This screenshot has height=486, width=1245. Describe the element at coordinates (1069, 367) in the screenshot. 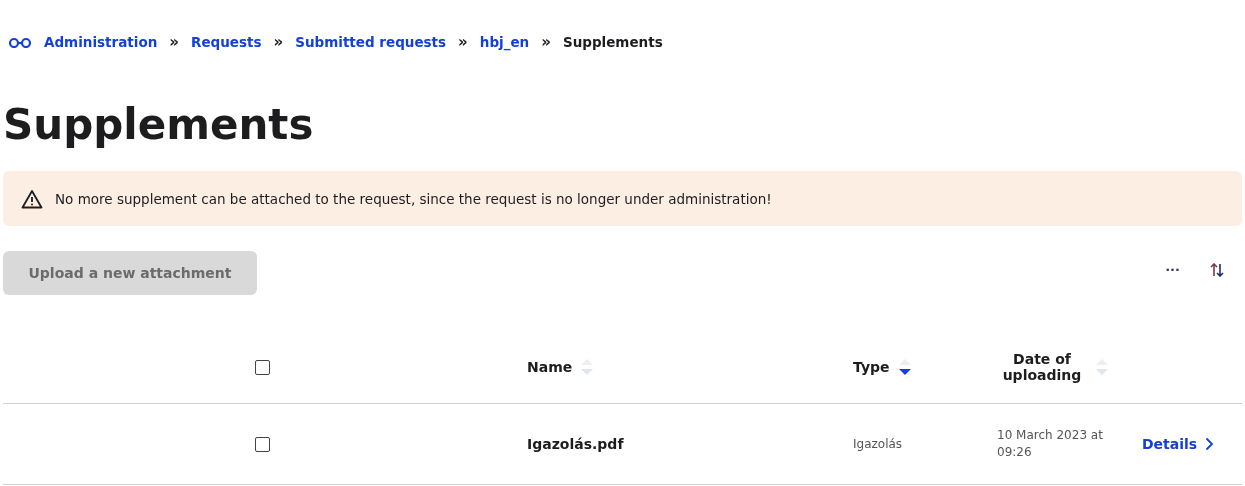

I see `column-header: Date of uploading` at that location.